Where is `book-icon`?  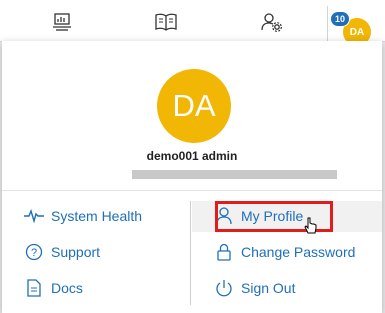
book-icon is located at coordinates (166, 22).